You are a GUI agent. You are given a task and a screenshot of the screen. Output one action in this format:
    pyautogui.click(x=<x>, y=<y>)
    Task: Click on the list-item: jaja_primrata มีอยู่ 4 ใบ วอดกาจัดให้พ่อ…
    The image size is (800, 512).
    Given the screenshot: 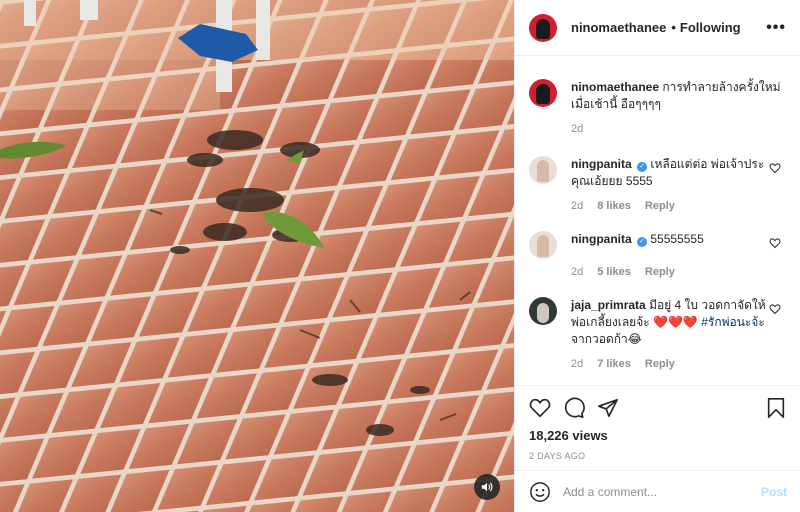 What is the action you would take?
    pyautogui.click(x=658, y=335)
    